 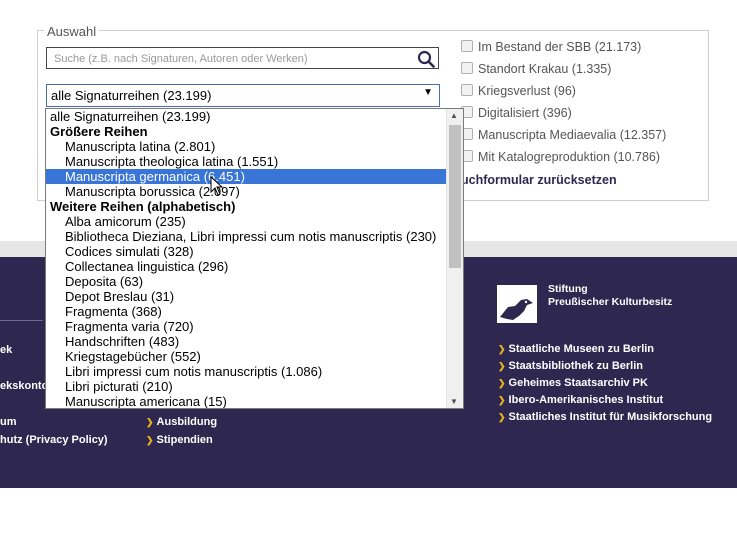 What do you see at coordinates (21, 320) in the screenshot?
I see `footer-divider` at bounding box center [21, 320].